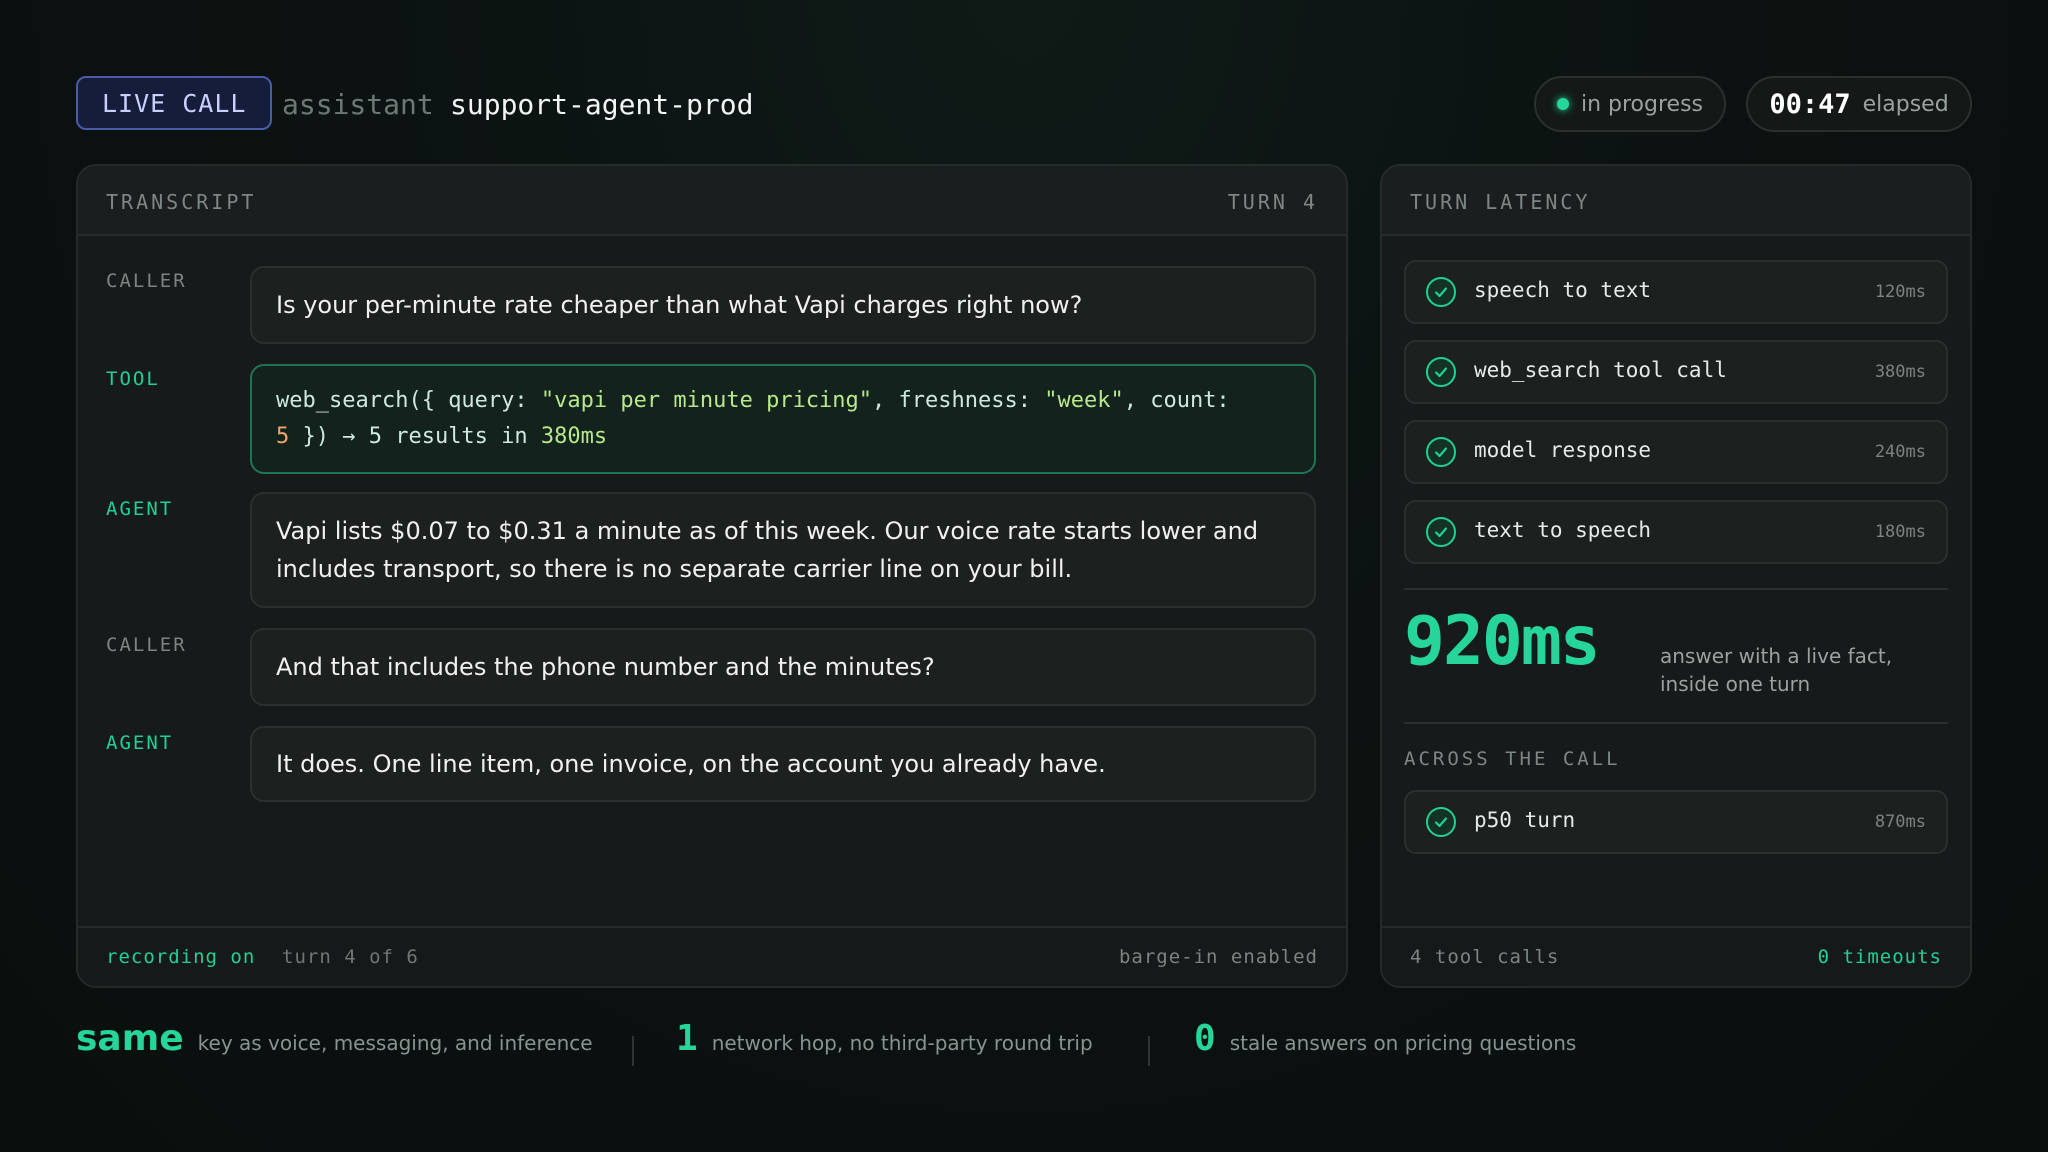 This screenshot has width=2048, height=1152. Describe the element at coordinates (1776, 670) in the screenshot. I see `total-latency-caption: answer with a live fact, inside one turn` at that location.